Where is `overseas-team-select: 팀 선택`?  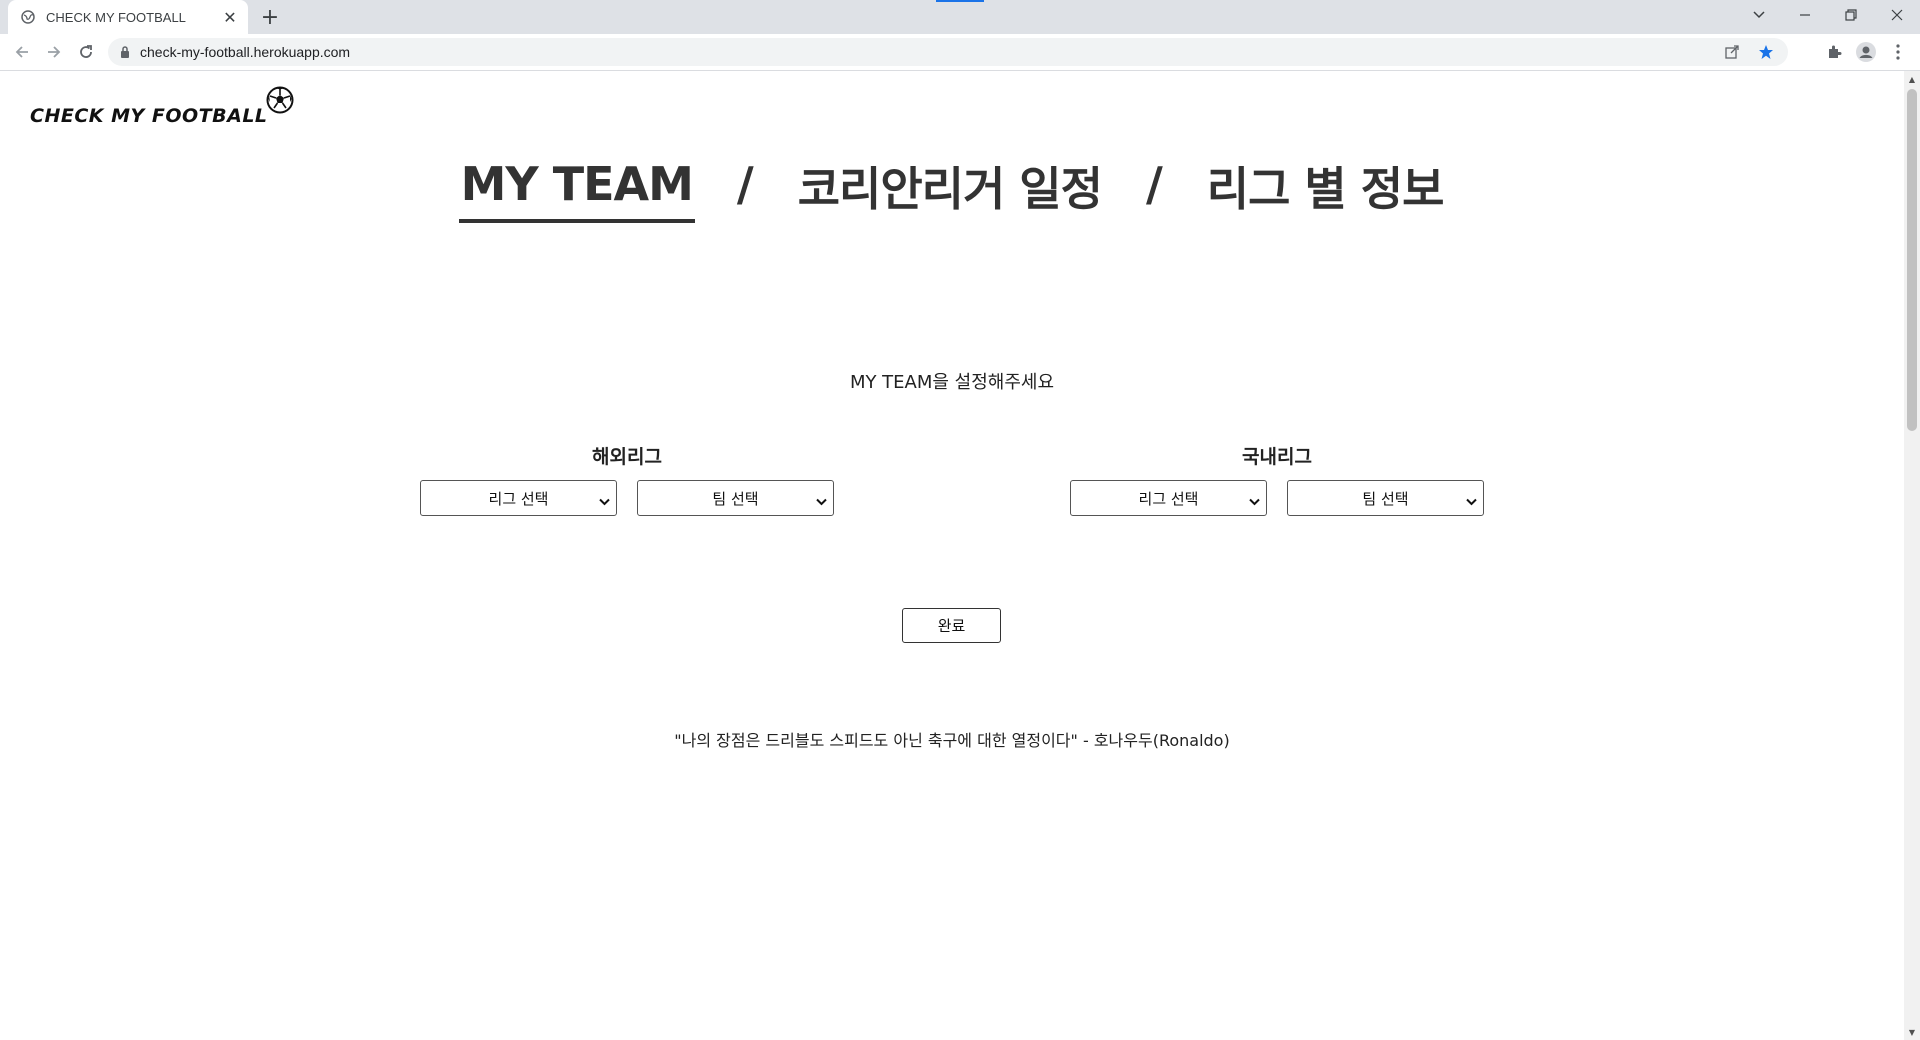
overseas-team-select: 팀 선택 is located at coordinates (735, 498).